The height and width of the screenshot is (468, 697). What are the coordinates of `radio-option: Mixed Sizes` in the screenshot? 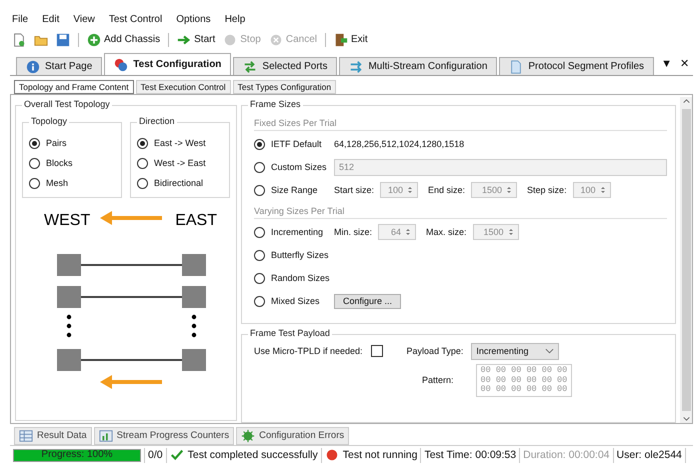 It's located at (294, 301).